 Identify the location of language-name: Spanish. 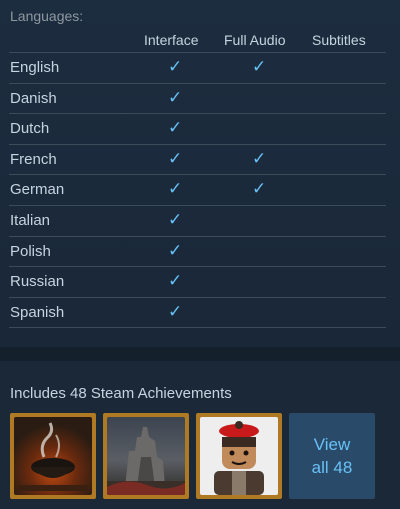
(37, 312).